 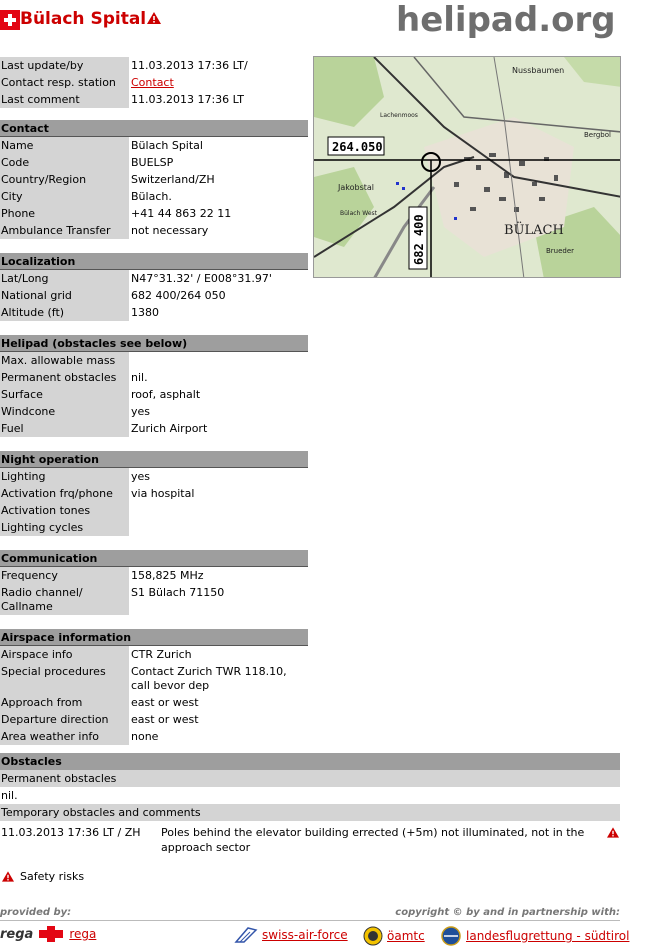 What do you see at coordinates (64, 196) in the screenshot?
I see `contact-row-label: City` at bounding box center [64, 196].